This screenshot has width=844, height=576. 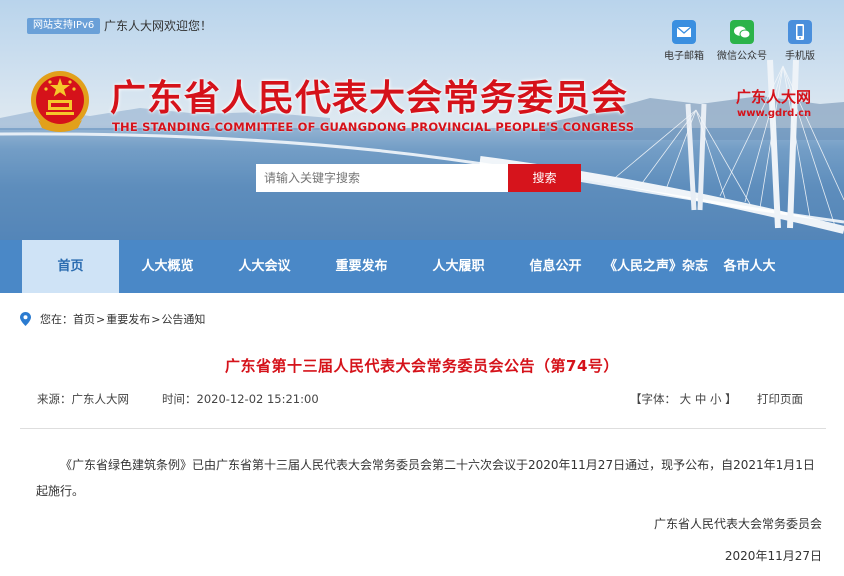 What do you see at coordinates (800, 56) in the screenshot?
I see `mobile-label: 手机版` at bounding box center [800, 56].